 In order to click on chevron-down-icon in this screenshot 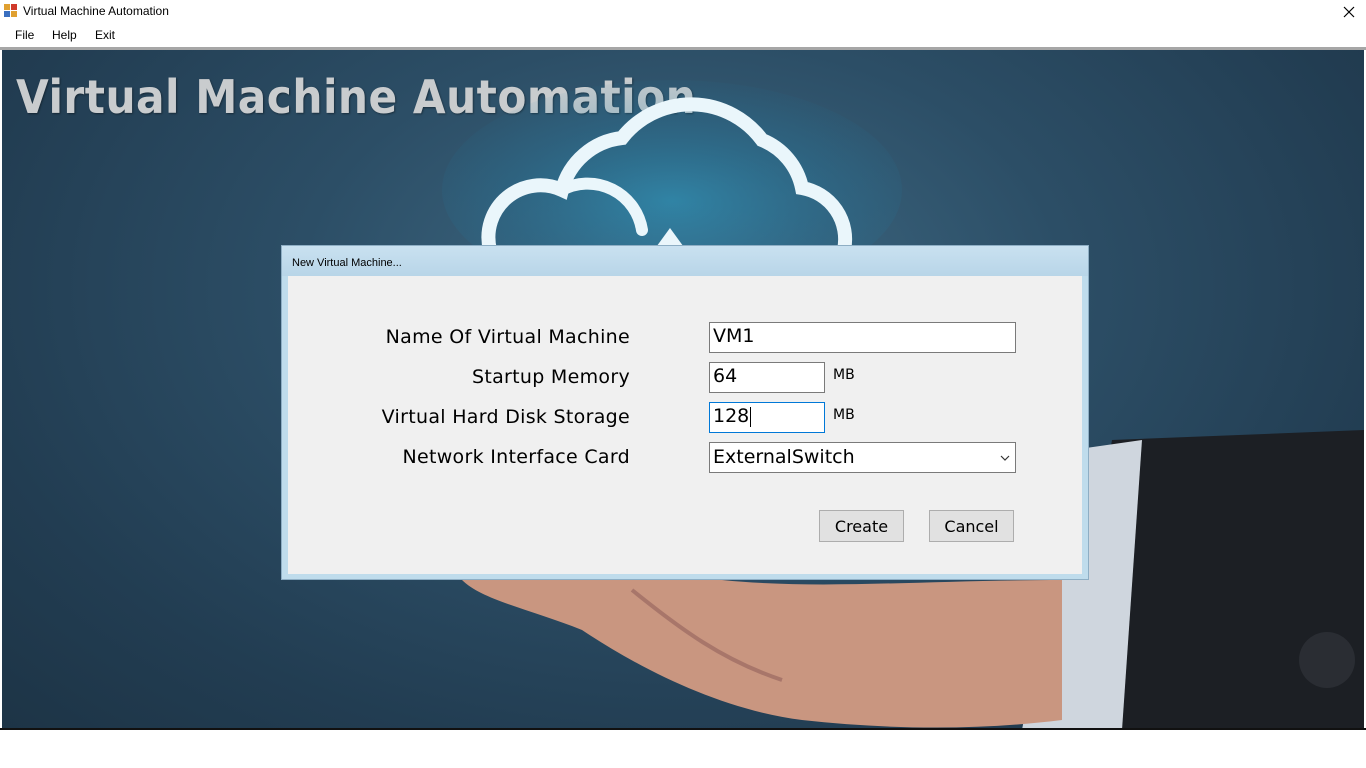, I will do `click(1005, 458)`.